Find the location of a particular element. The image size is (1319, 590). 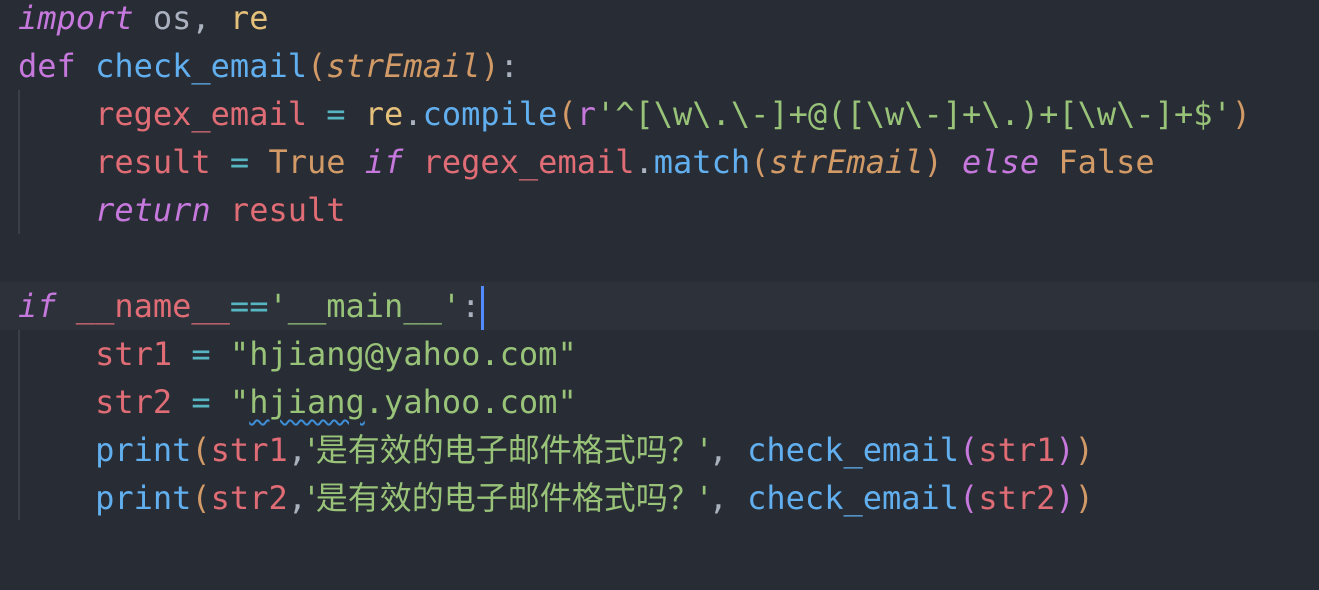

code-line-content: str1 = "hjiang@yahoo.com" is located at coordinates (297, 354).